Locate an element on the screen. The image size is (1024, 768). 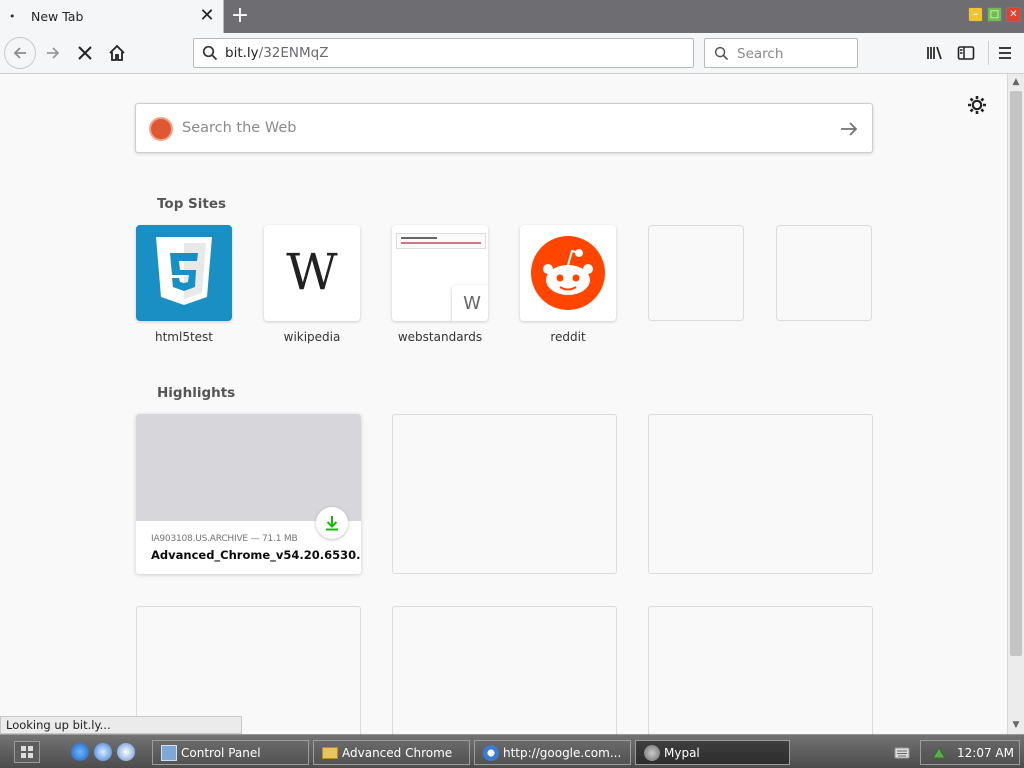
tab-title: New Tab is located at coordinates (57, 16).